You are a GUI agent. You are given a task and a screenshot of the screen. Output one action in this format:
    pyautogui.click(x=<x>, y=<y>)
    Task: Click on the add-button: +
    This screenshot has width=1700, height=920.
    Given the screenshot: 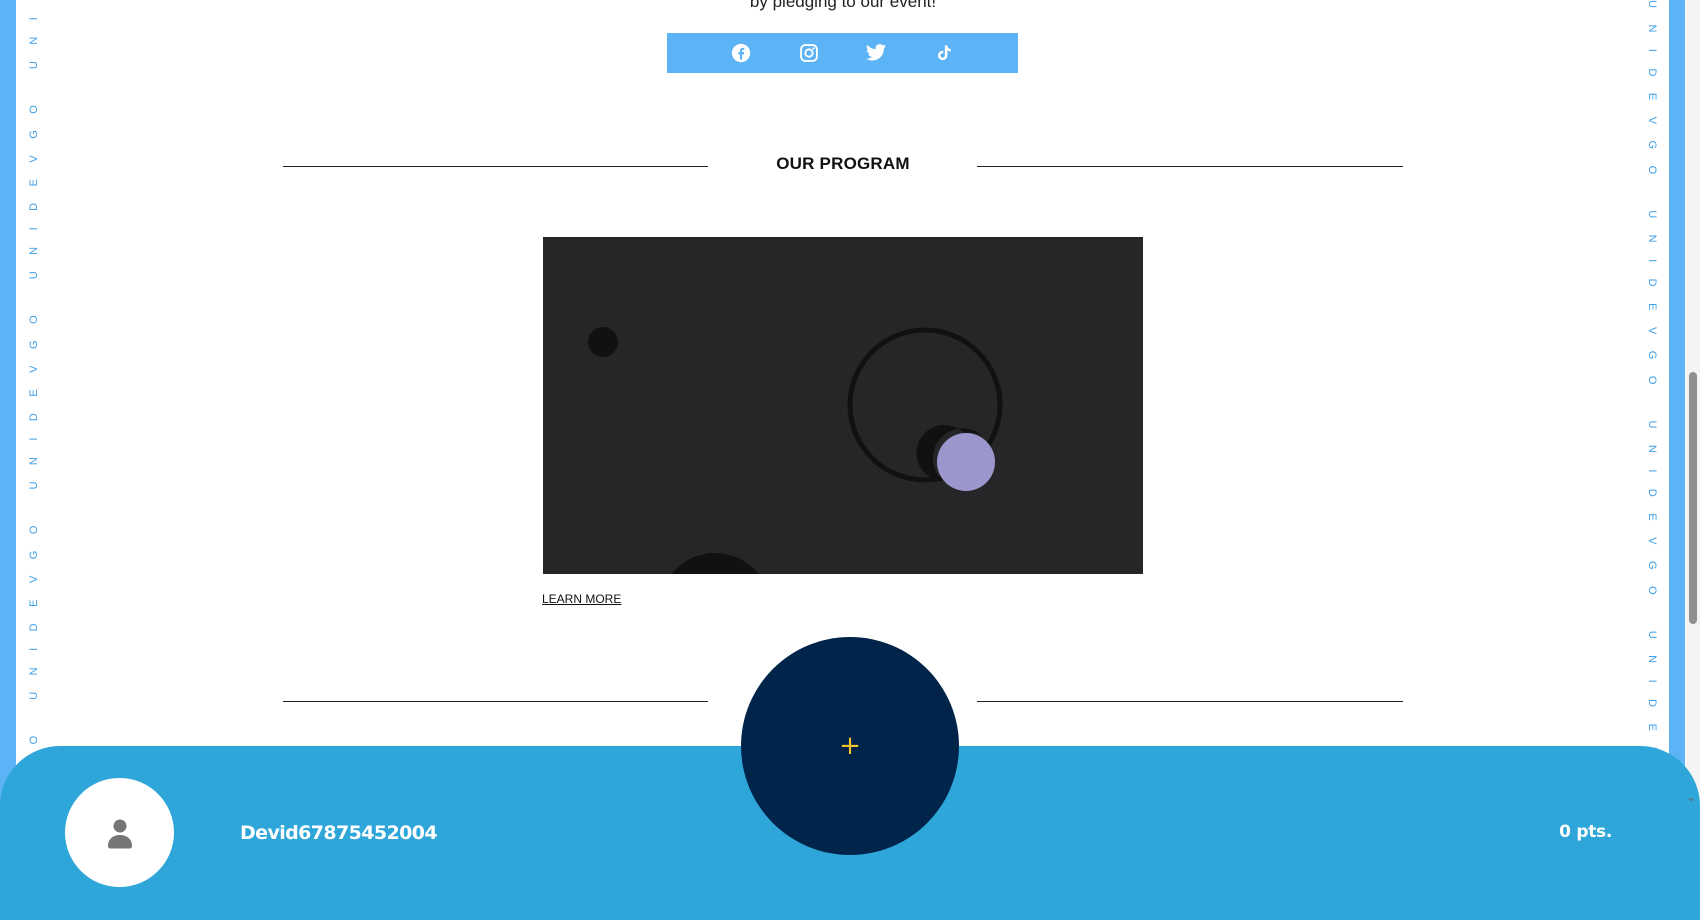 What is the action you would take?
    pyautogui.click(x=850, y=746)
    